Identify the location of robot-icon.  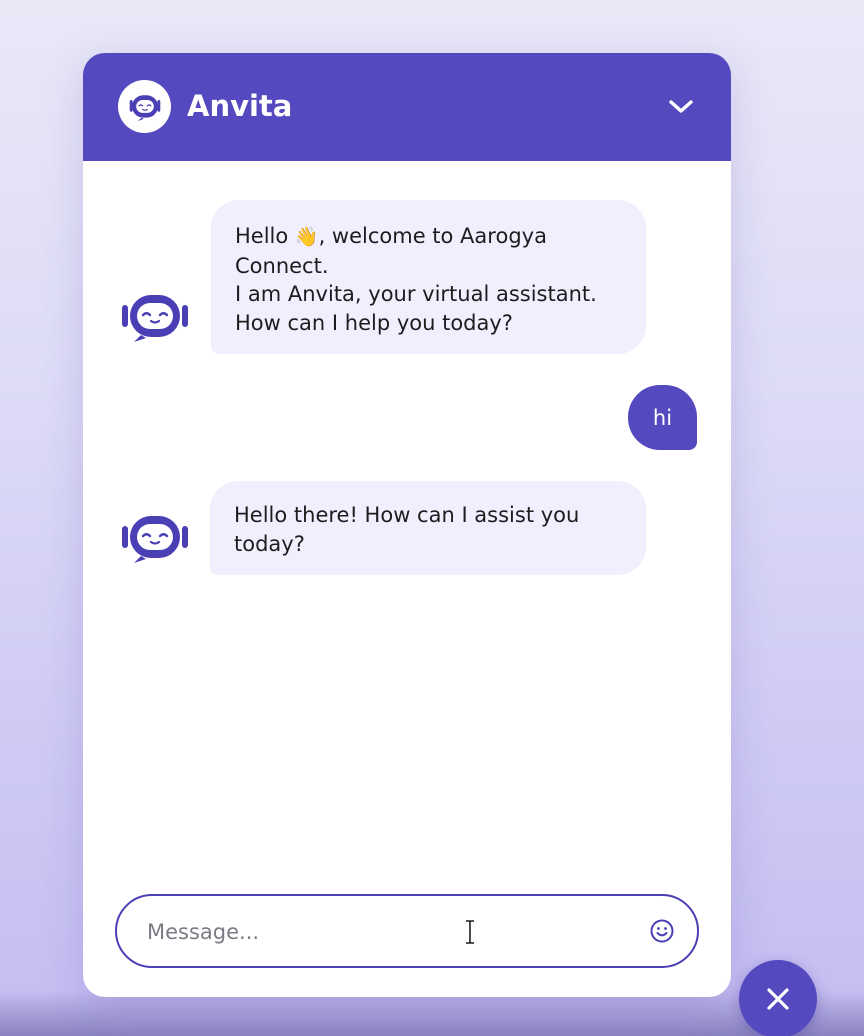
(144, 107).